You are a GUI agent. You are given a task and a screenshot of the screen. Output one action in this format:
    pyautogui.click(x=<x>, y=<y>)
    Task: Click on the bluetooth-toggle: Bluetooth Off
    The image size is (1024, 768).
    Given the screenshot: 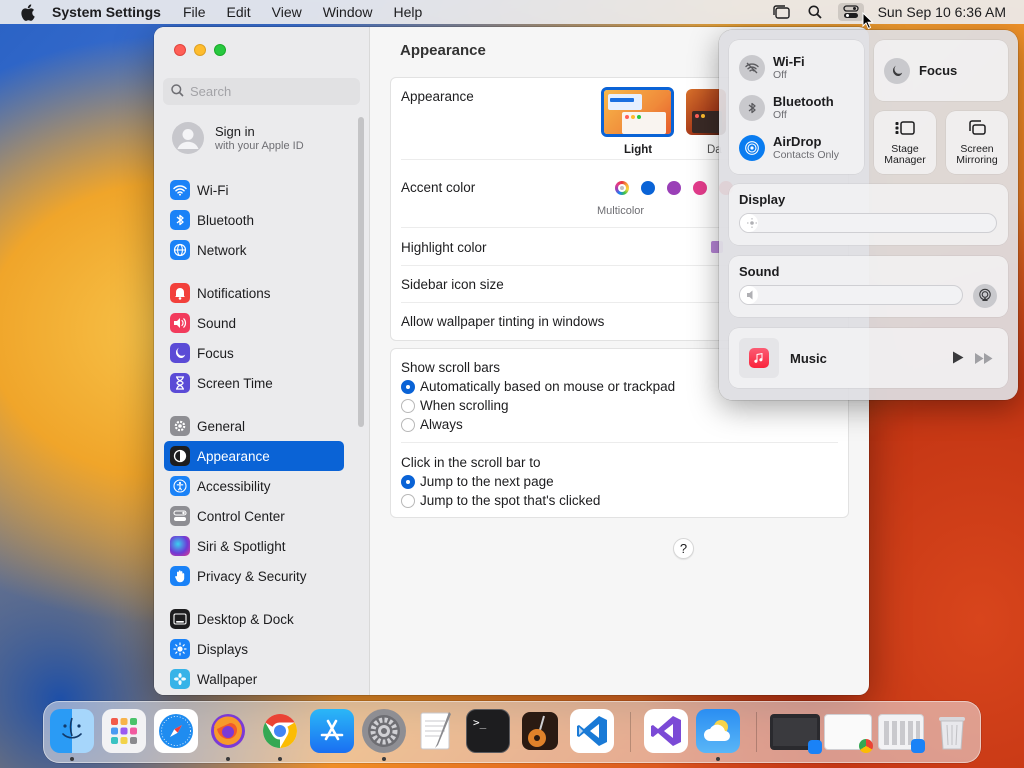 What is the action you would take?
    pyautogui.click(x=786, y=107)
    